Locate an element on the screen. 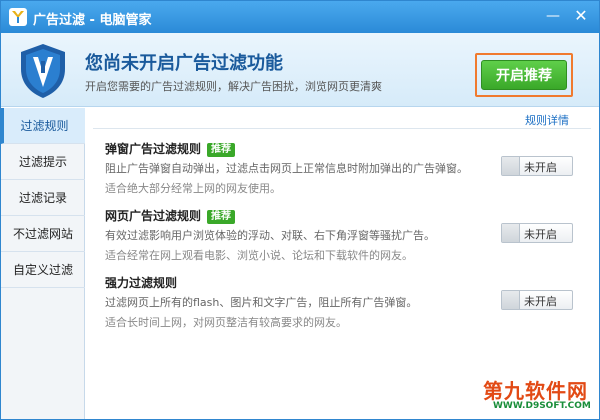 This screenshot has width=600, height=420. shield-icon is located at coordinates (43, 71).